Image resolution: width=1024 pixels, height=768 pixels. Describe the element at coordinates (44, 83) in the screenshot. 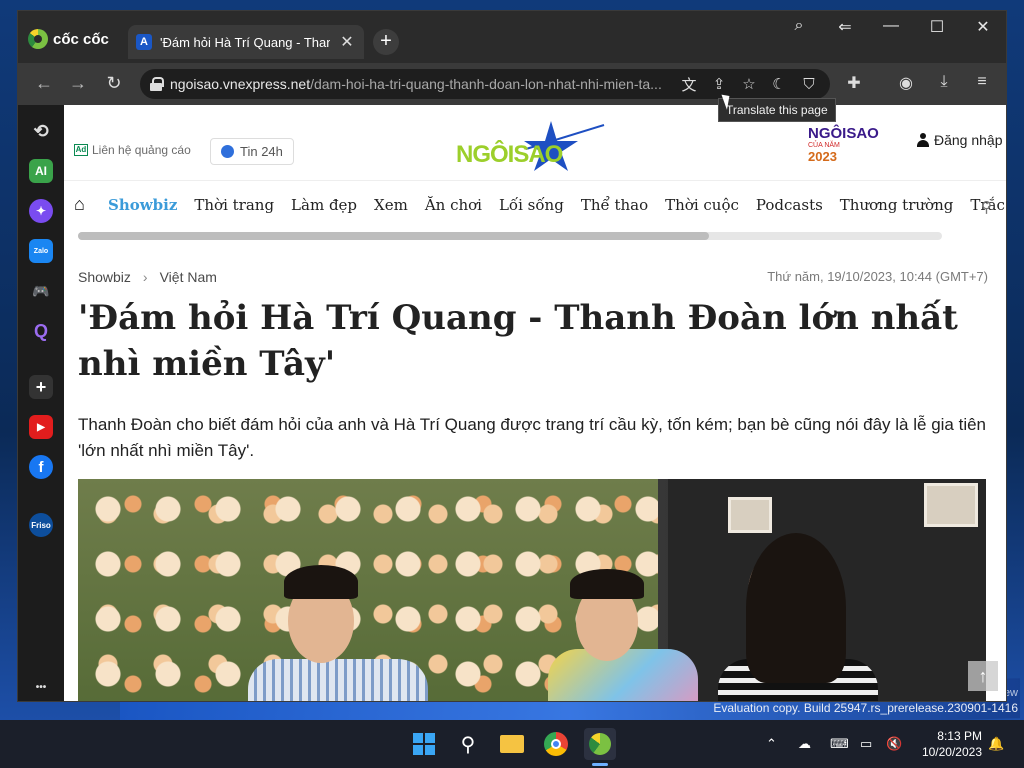

I see `back-button: ←` at that location.